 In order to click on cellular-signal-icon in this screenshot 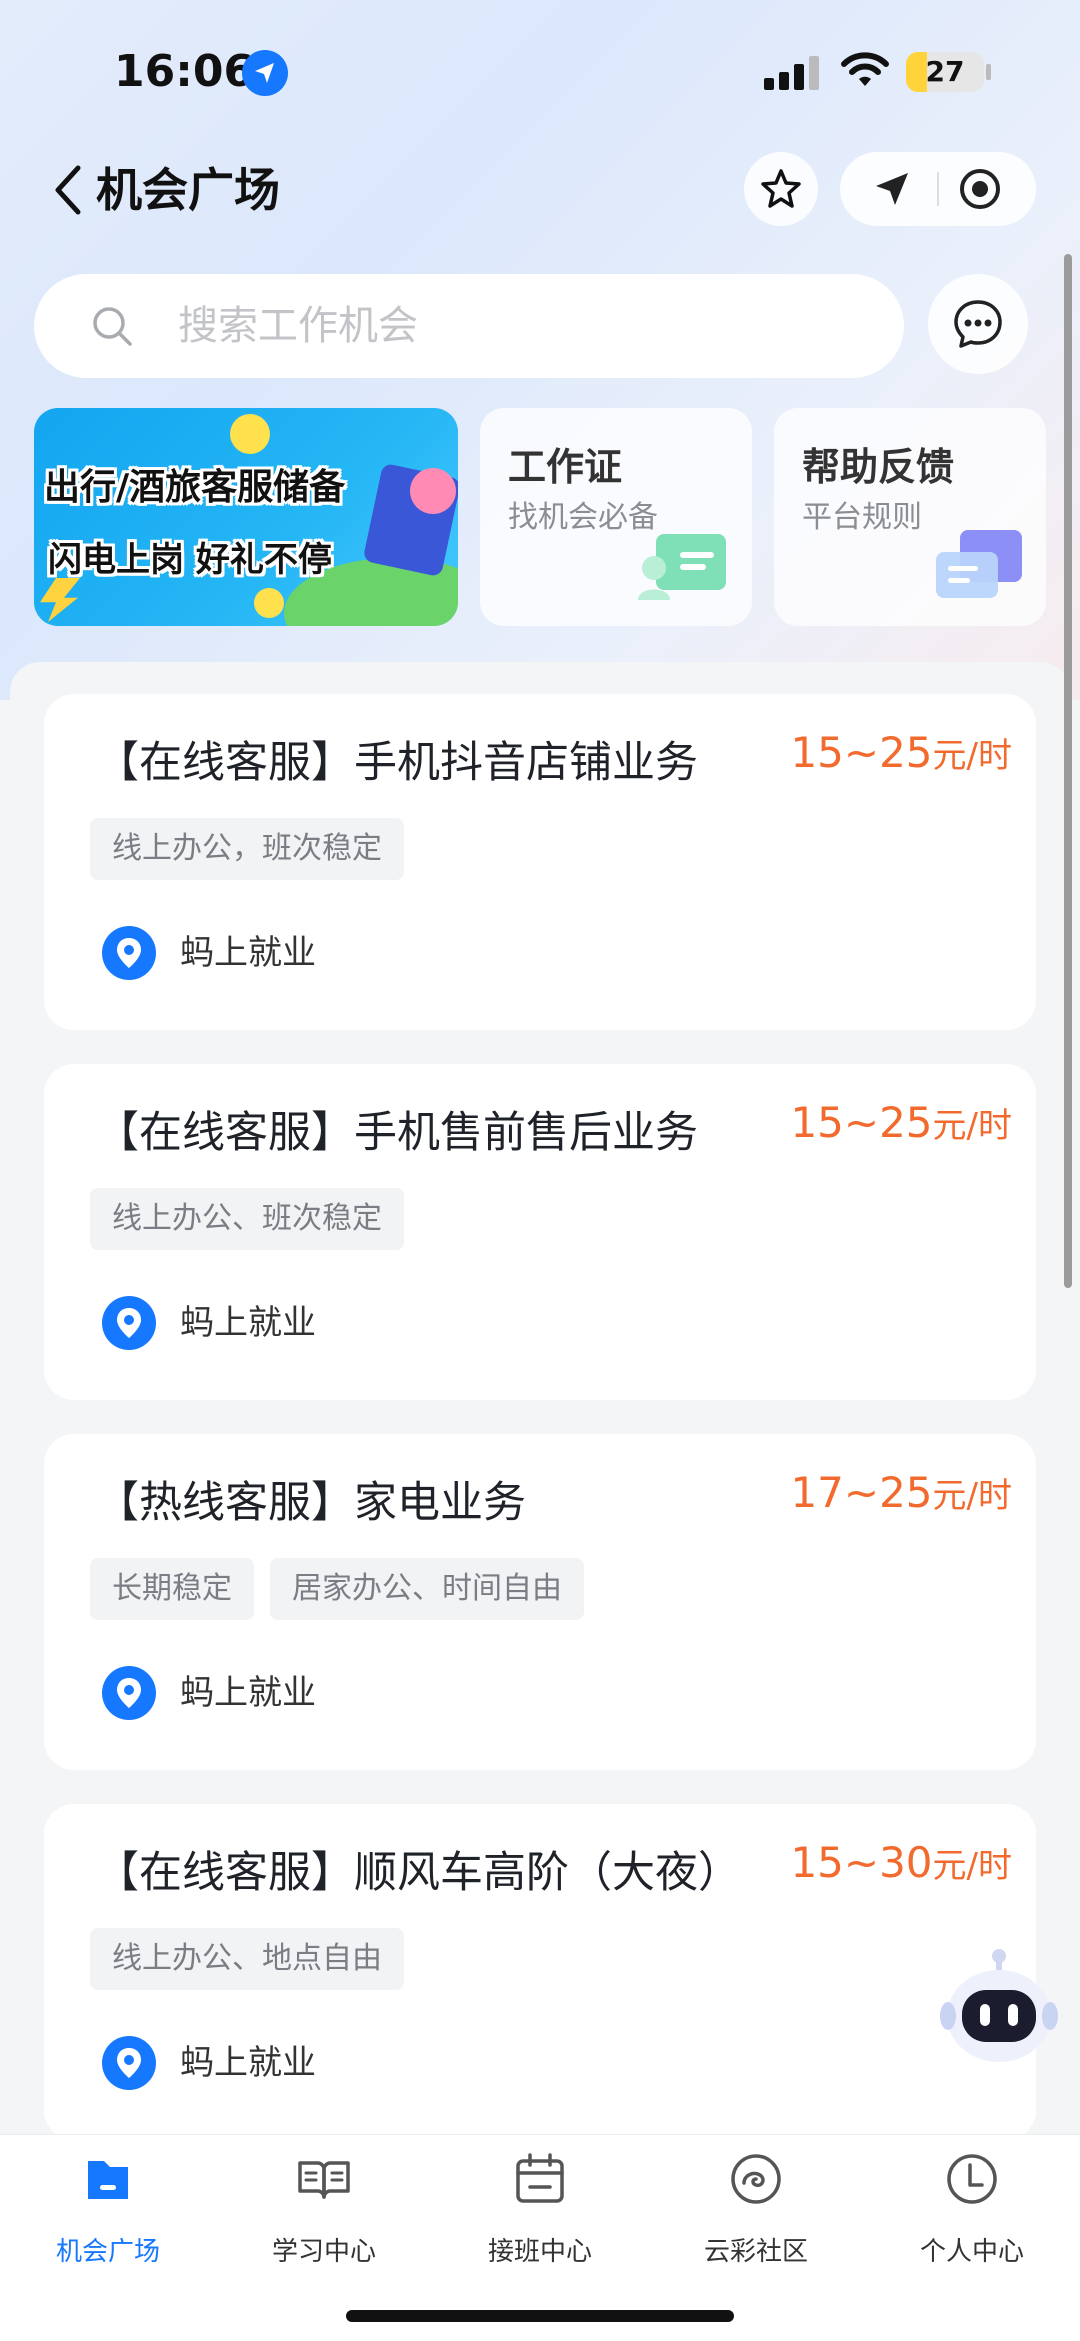, I will do `click(793, 73)`.